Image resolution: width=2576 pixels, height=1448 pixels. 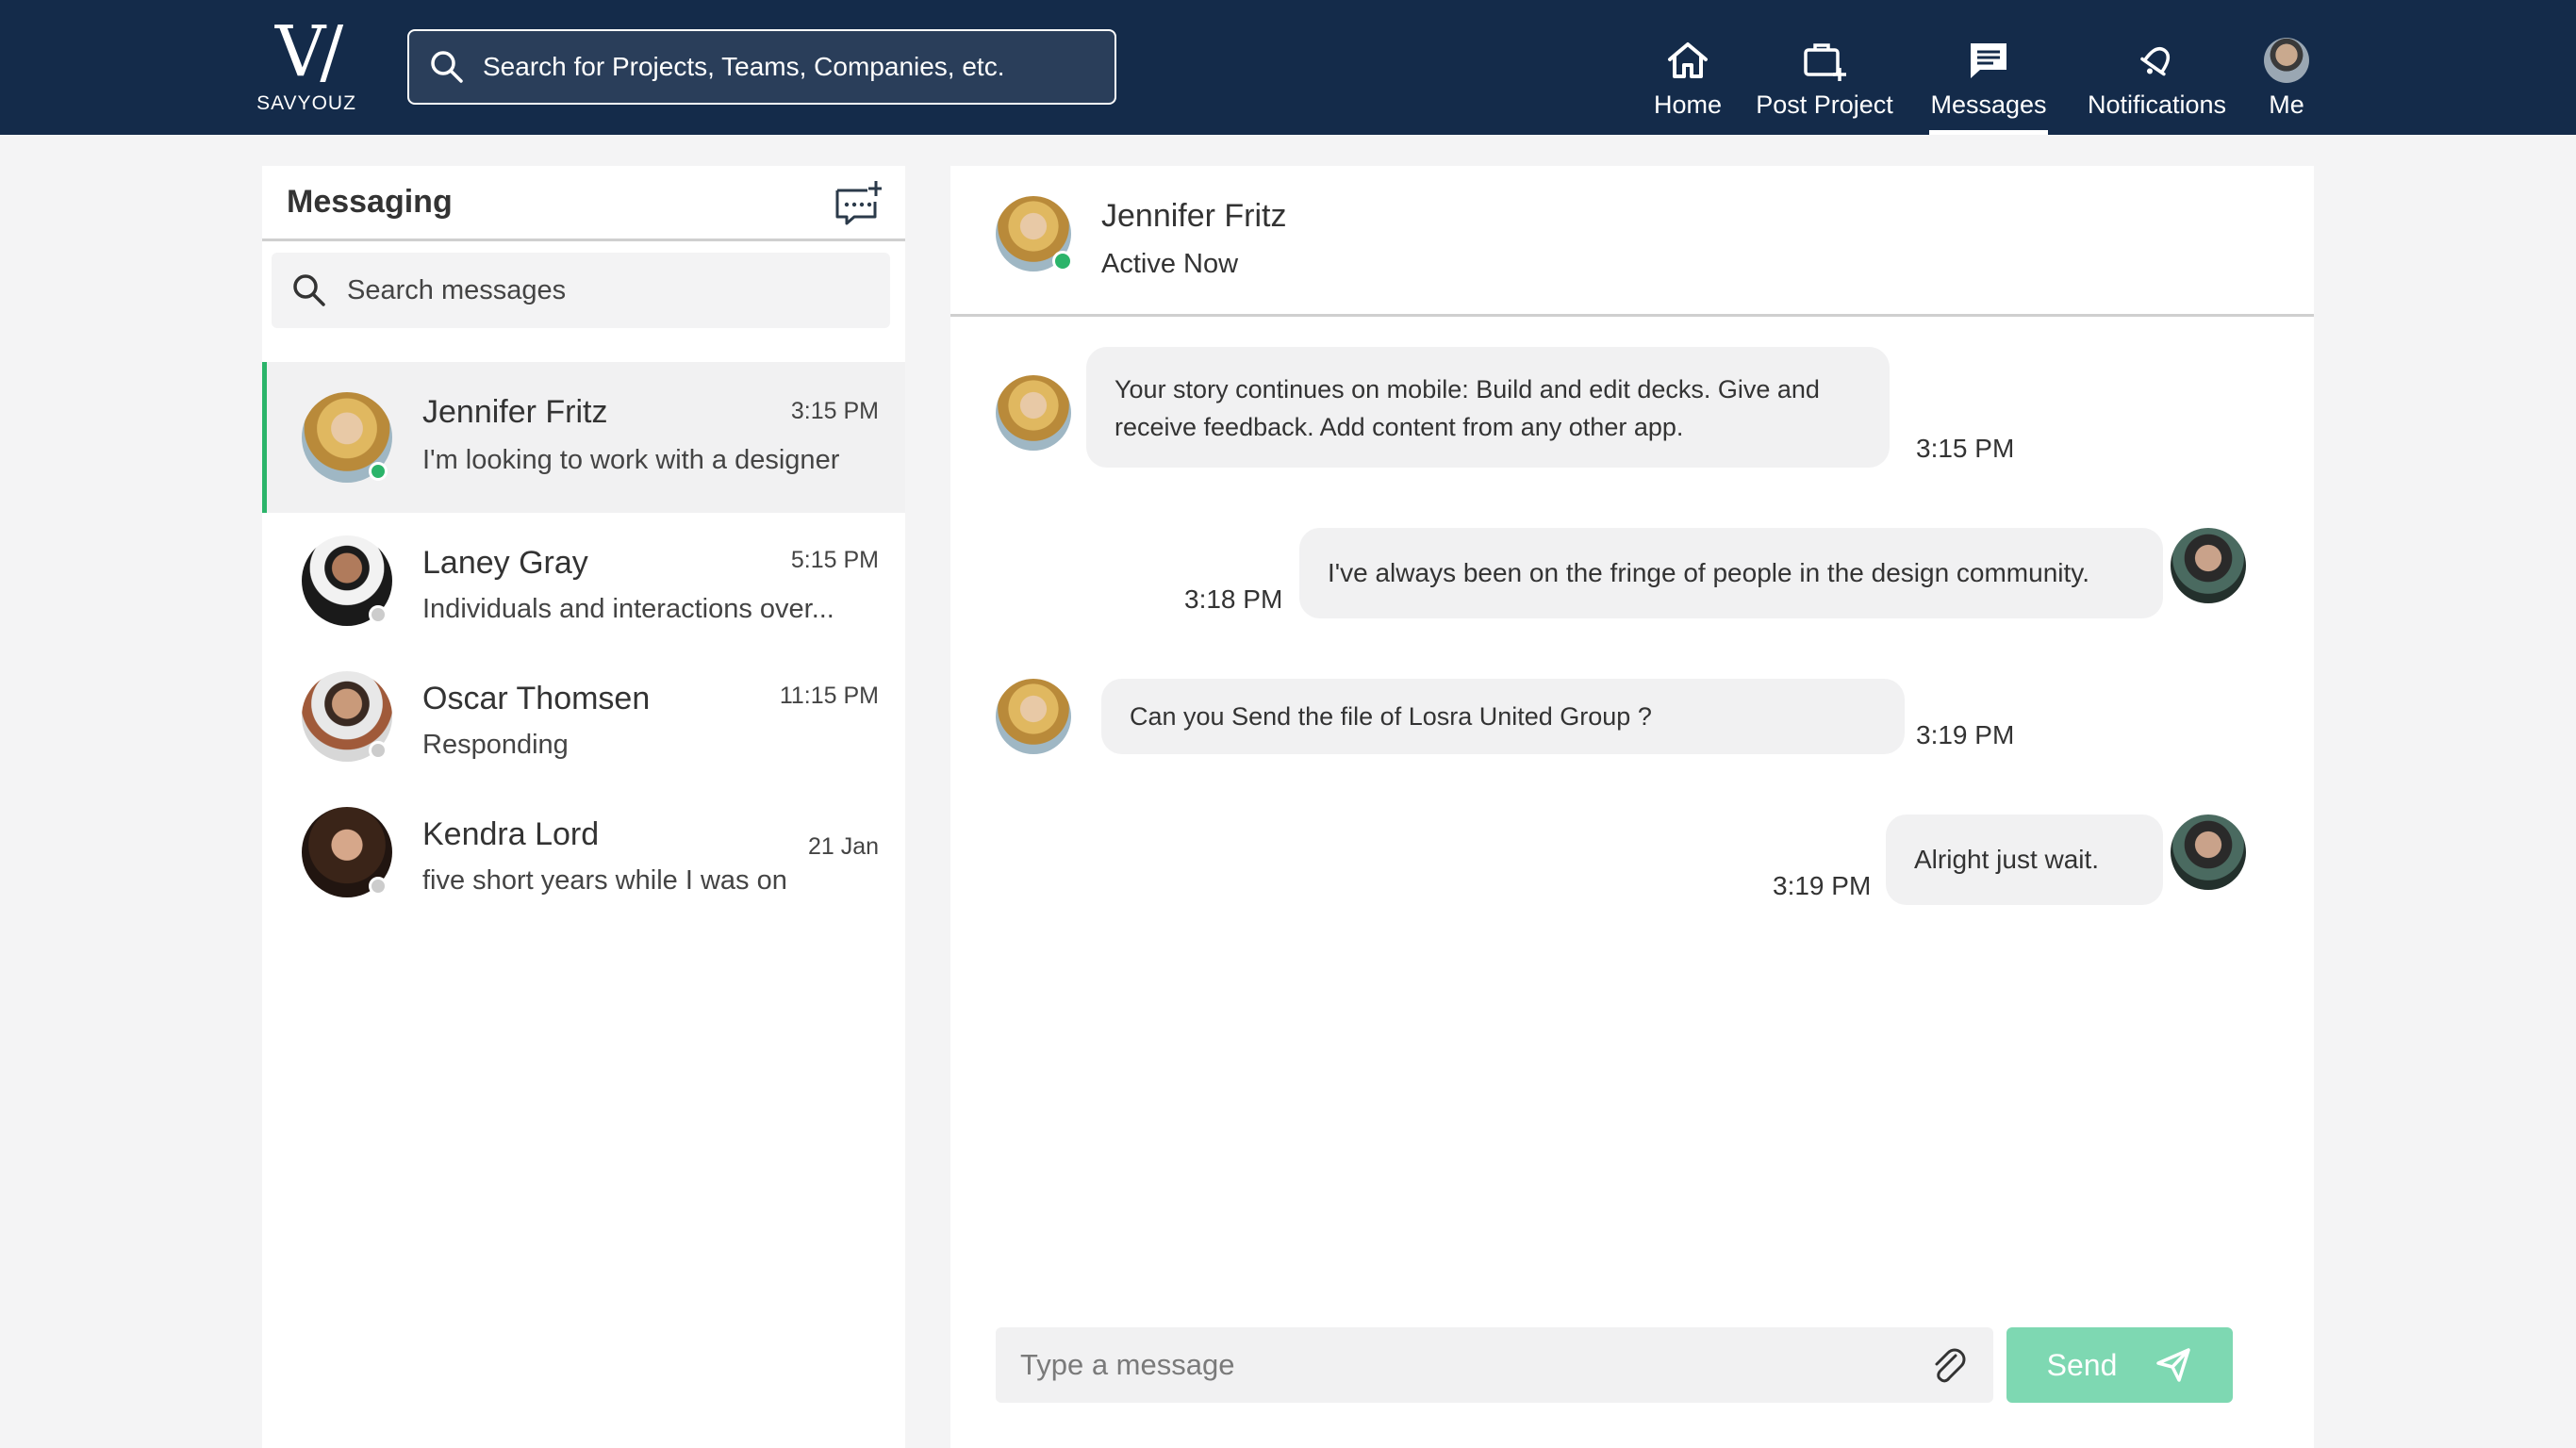 I want to click on app-logo: V/ SAVYOUZ, so click(x=306, y=69).